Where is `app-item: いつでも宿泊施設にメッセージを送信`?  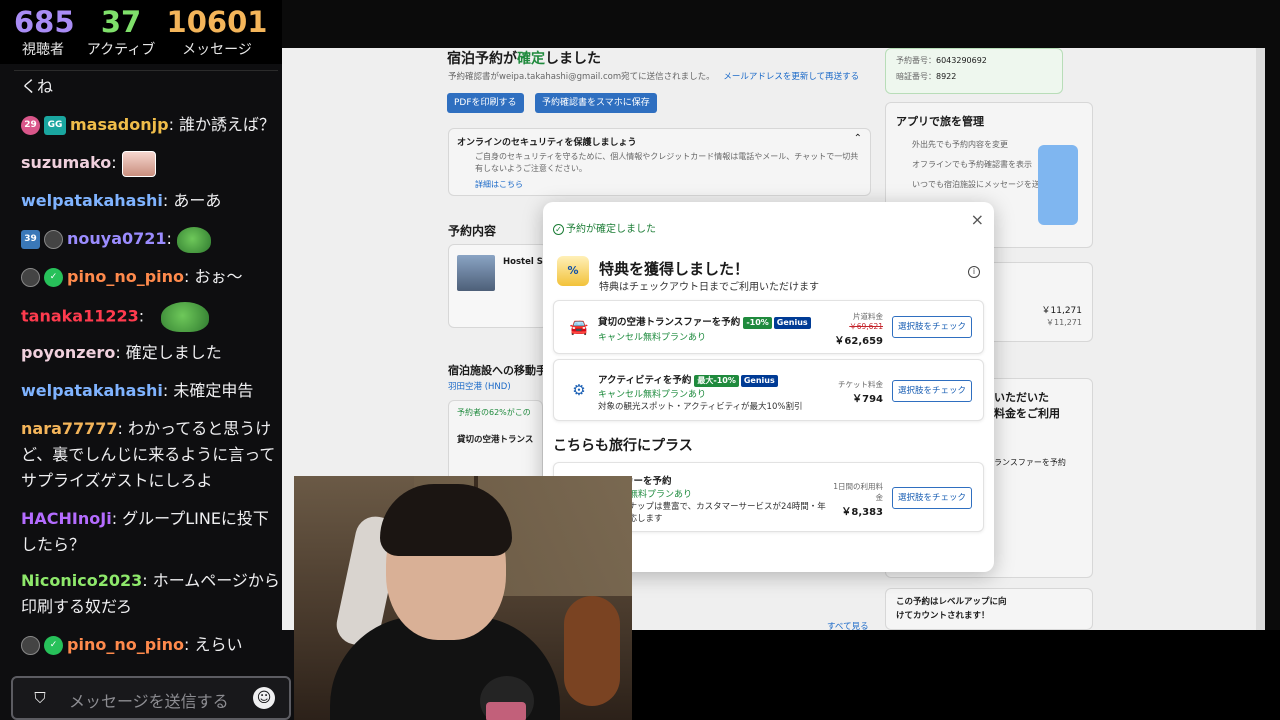
app-item: いつでも宿泊施設にメッセージを送信 is located at coordinates (980, 184).